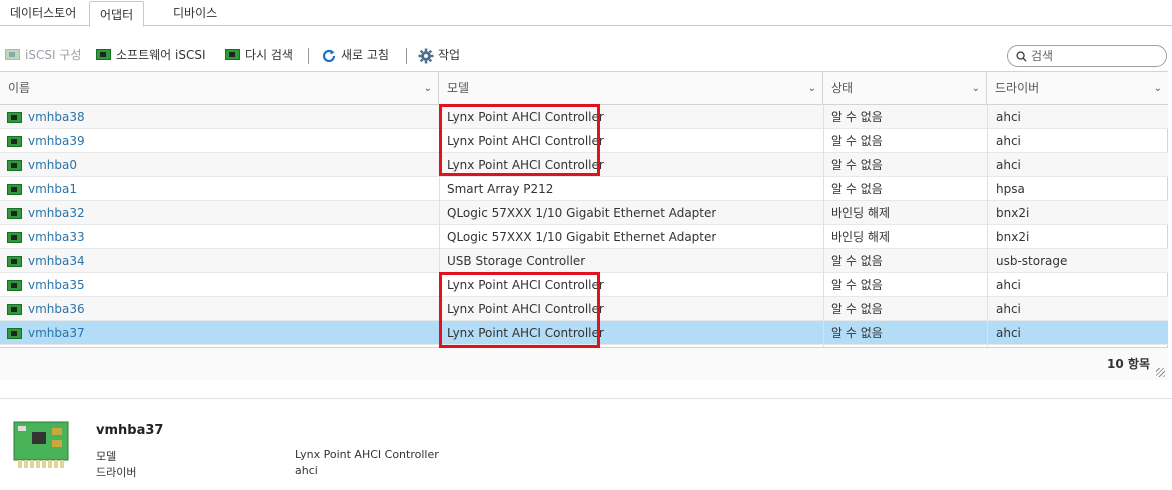  I want to click on section-divider, so click(586, 398).